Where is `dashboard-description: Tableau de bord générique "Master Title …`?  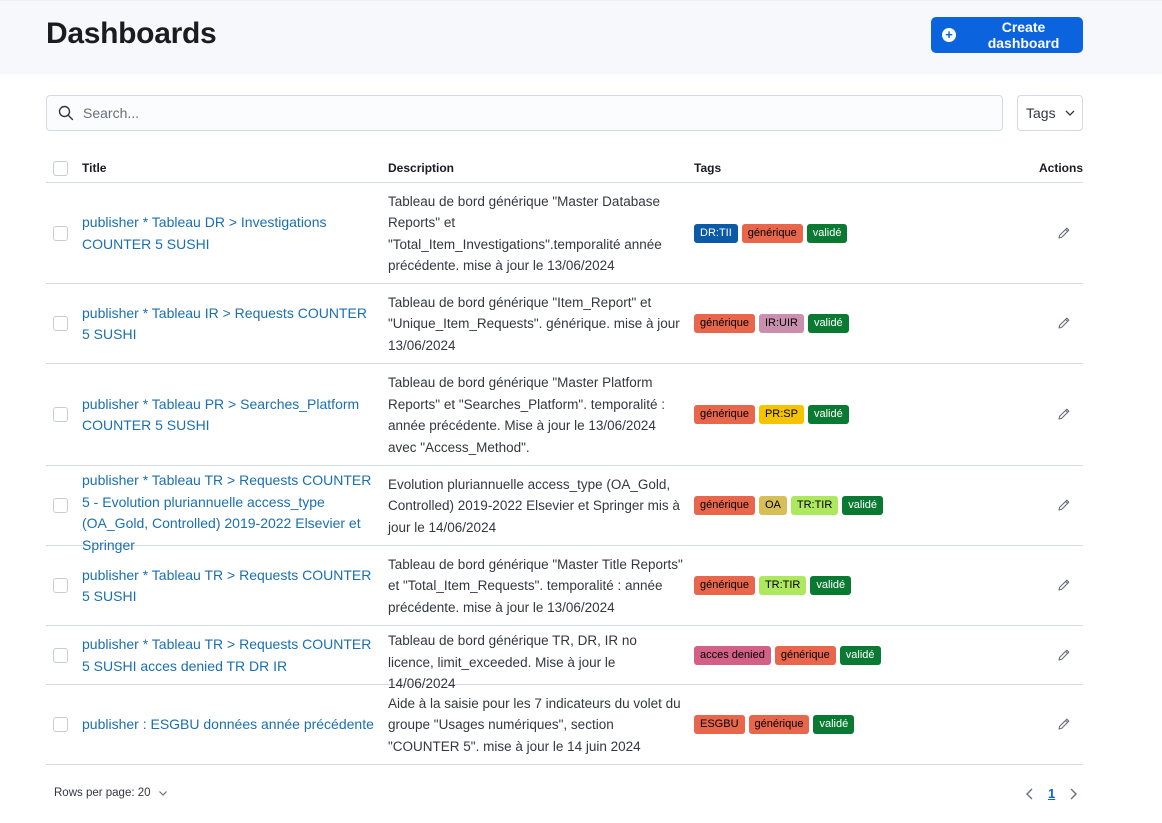 dashboard-description: Tableau de bord générique "Master Title … is located at coordinates (535, 585).